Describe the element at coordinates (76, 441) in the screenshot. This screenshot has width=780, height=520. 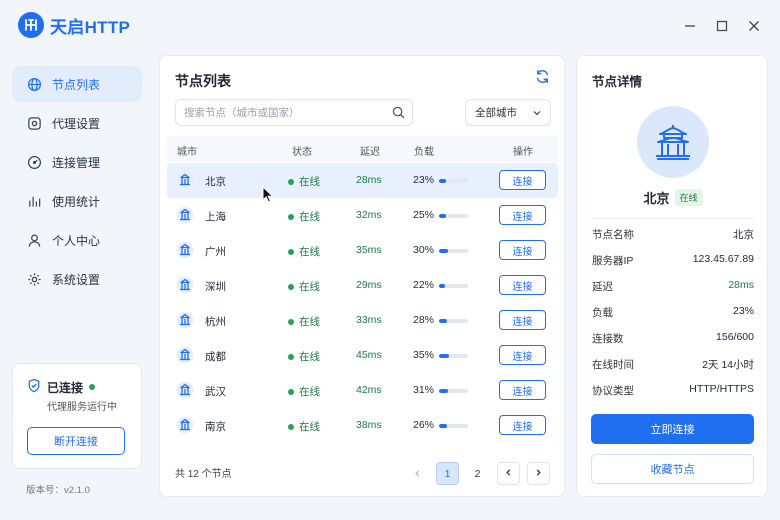
I see `disconnect-button: 断开连接` at that location.